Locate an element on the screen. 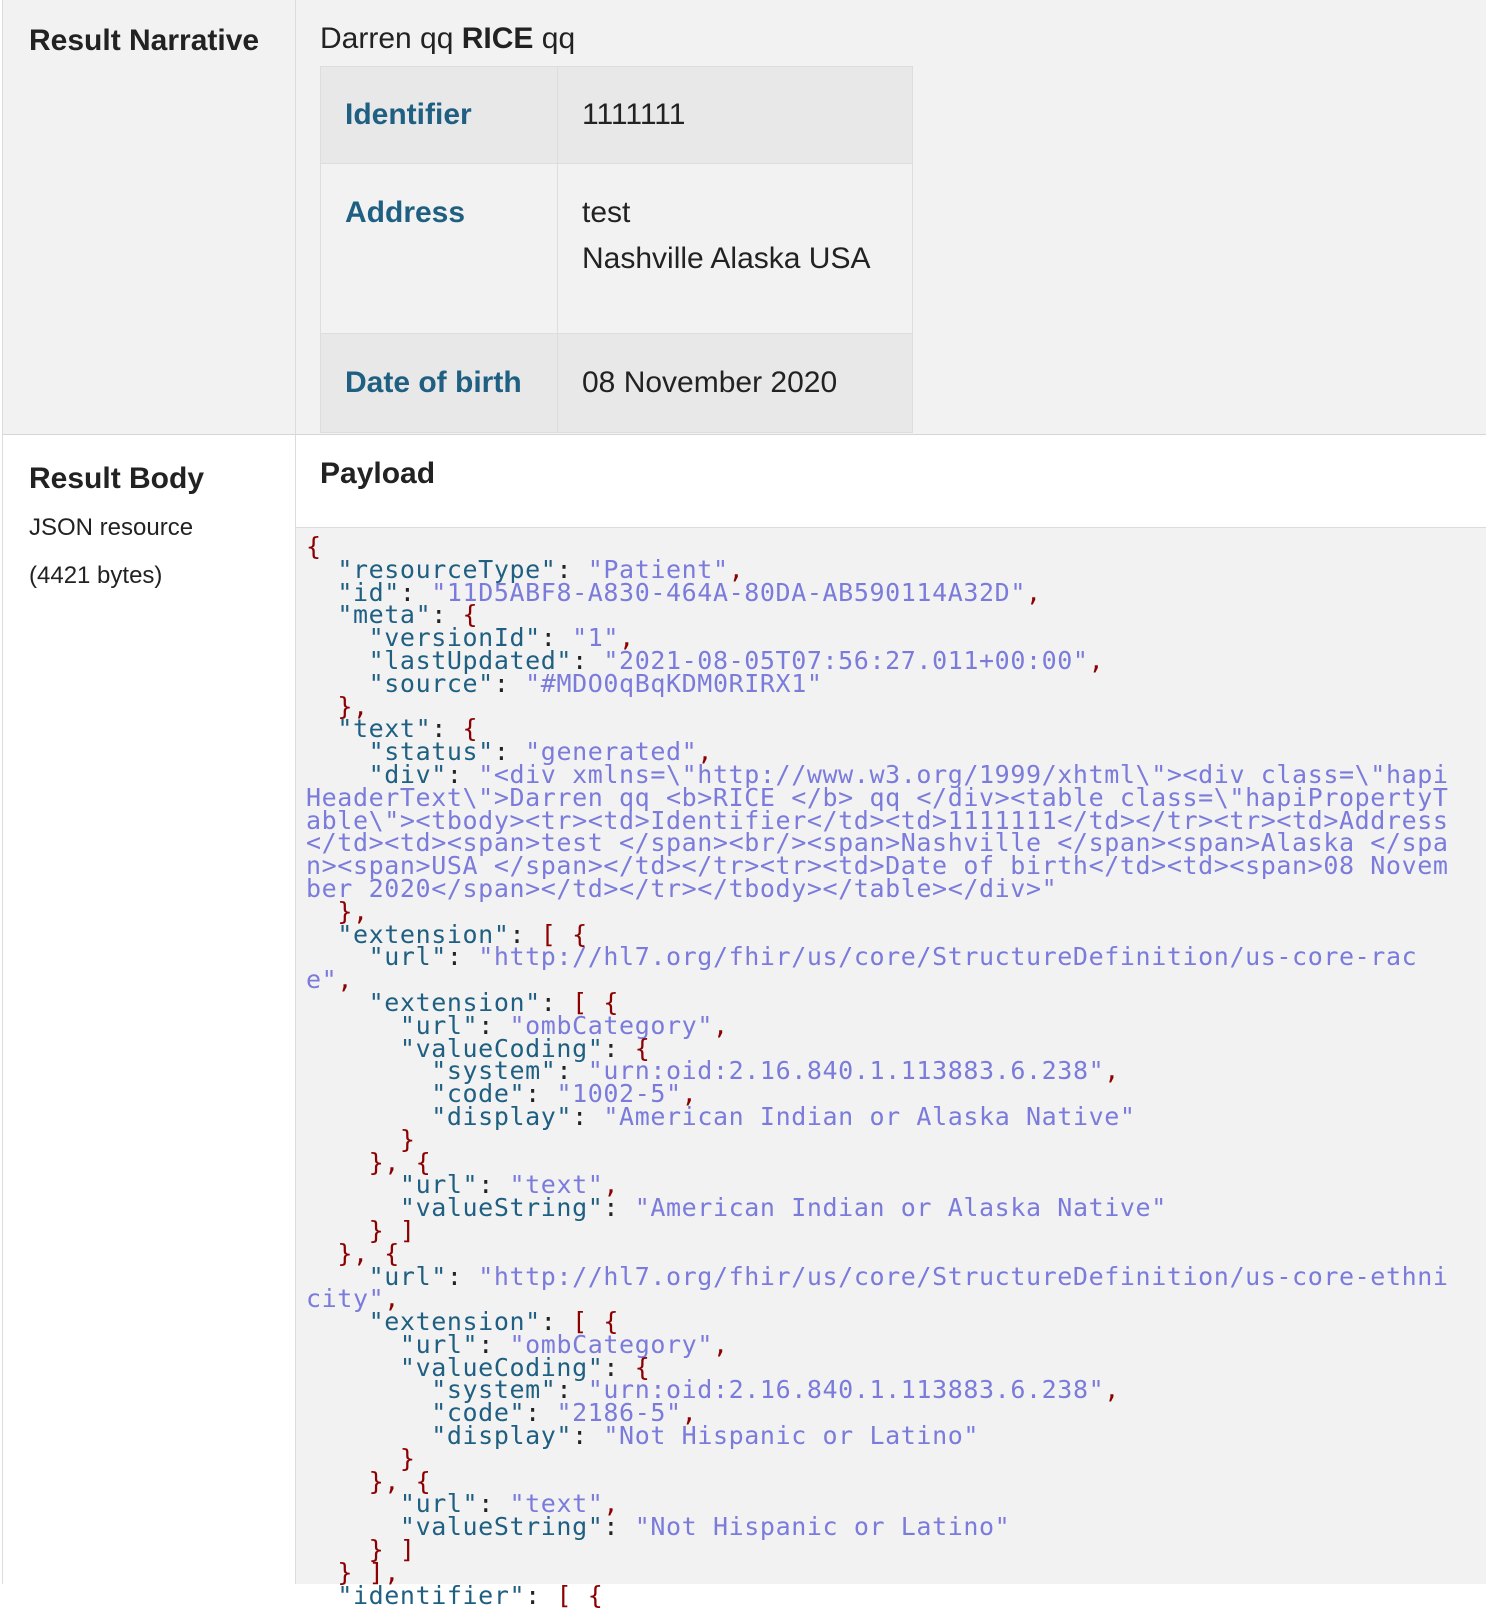  result-narrative-label: Result Narrative is located at coordinates (144, 40).